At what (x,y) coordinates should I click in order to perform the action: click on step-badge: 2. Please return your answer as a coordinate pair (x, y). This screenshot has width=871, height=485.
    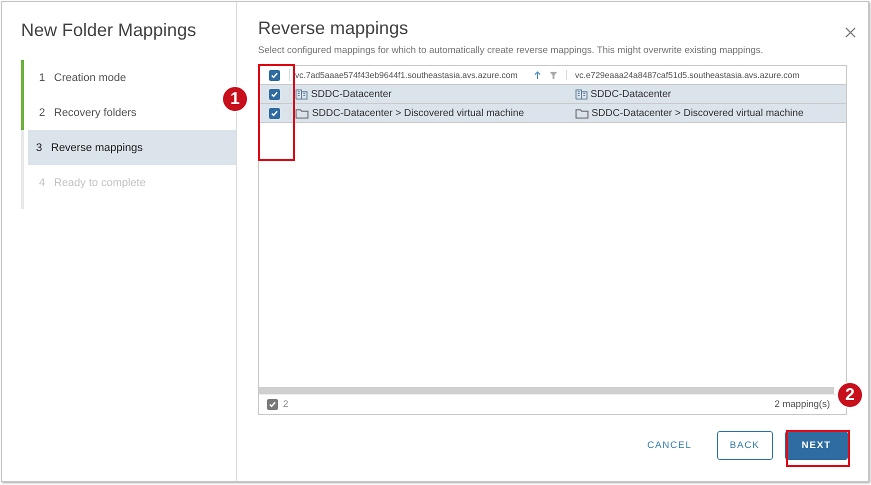
    Looking at the image, I should click on (850, 395).